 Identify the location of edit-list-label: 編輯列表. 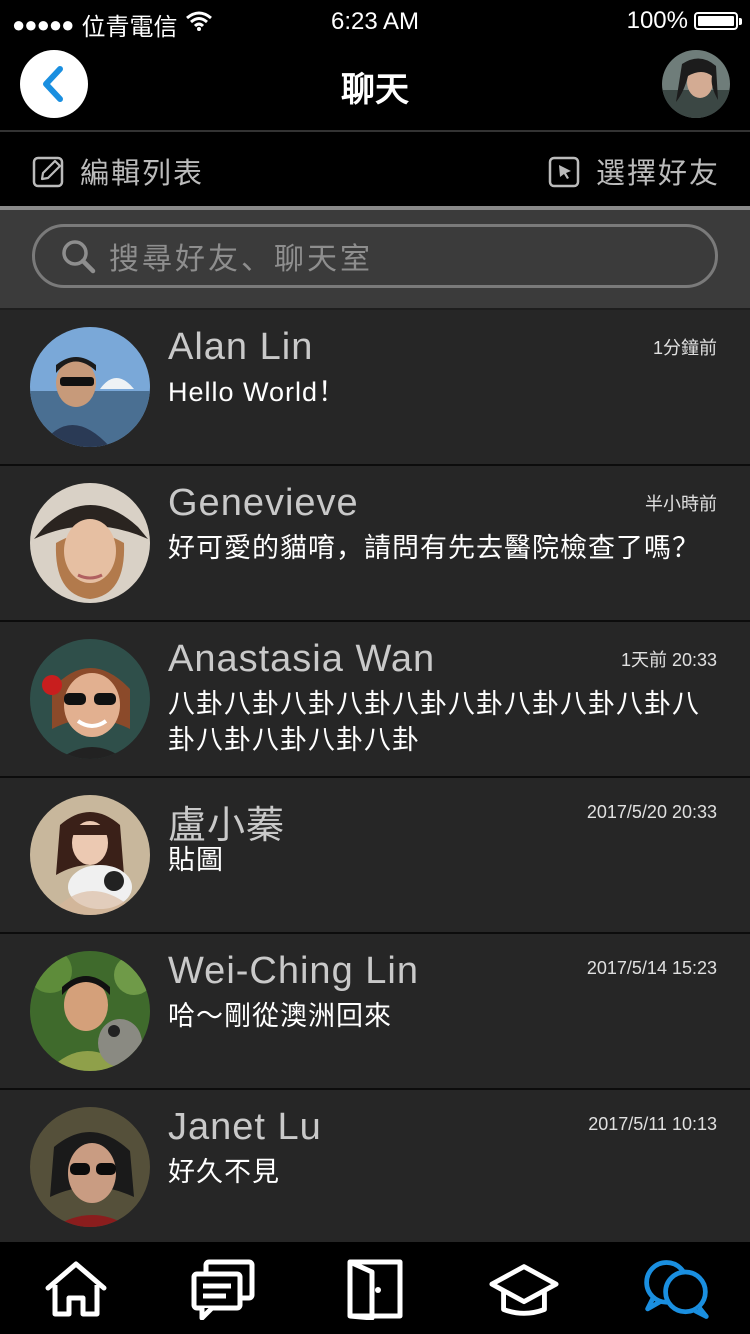
(142, 174).